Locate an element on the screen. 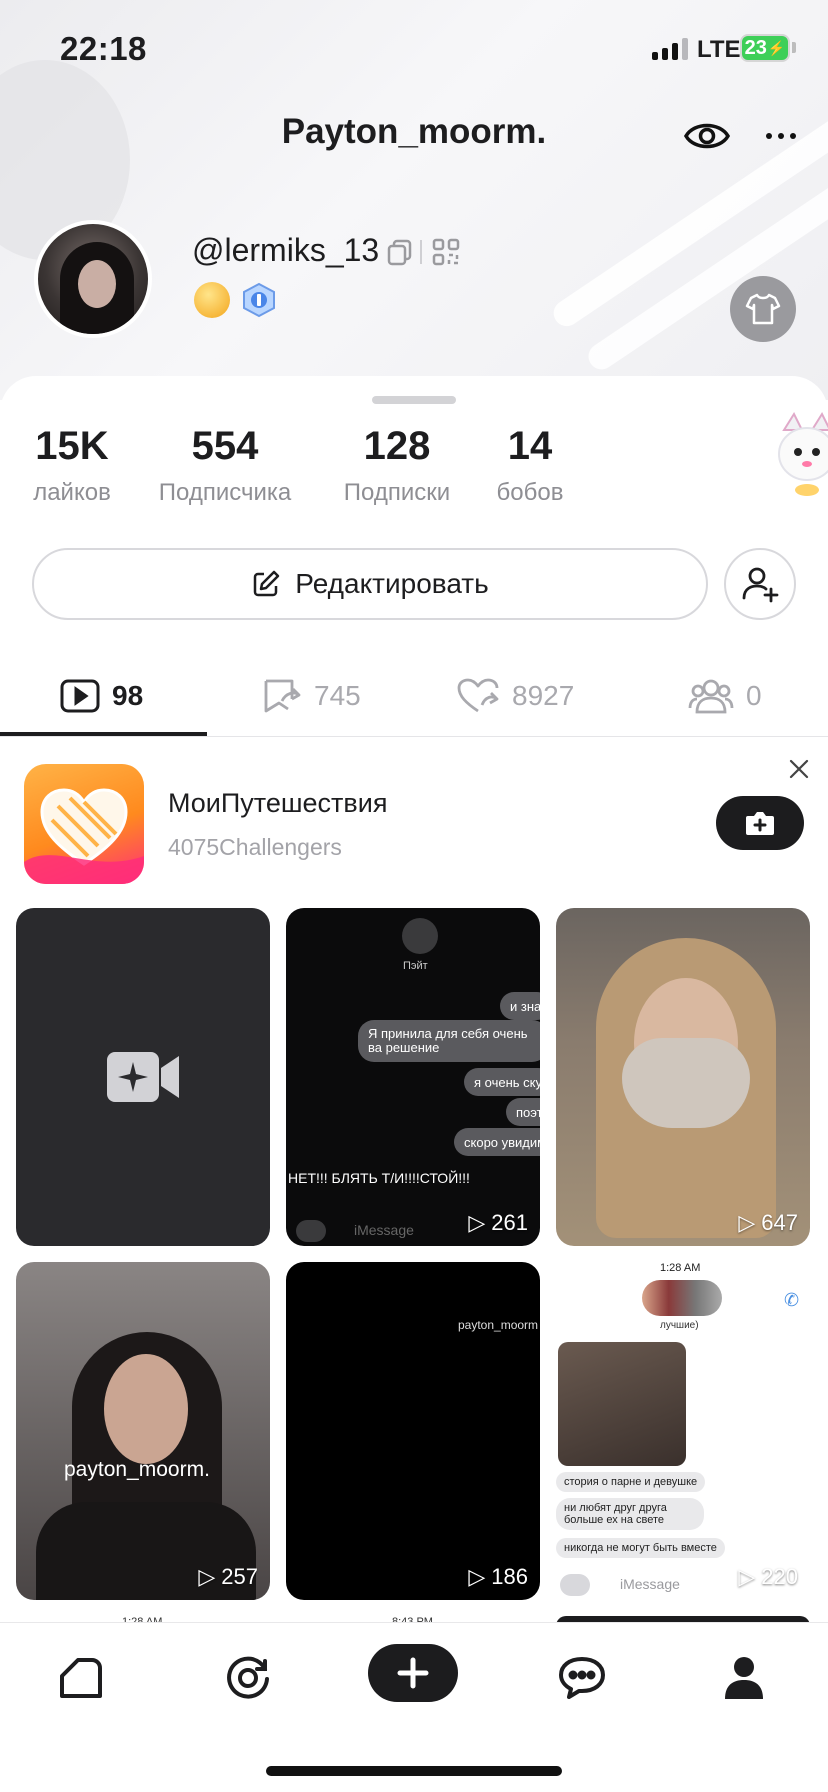  messages-tab is located at coordinates (582, 1678).